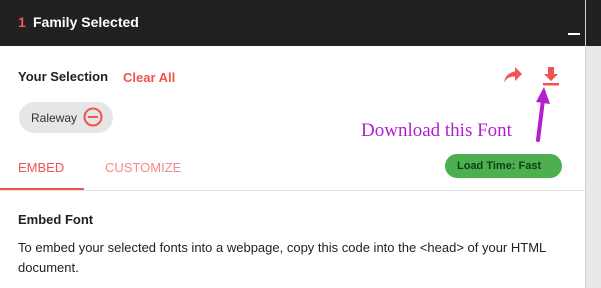  Describe the element at coordinates (593, 23) in the screenshot. I see `scrollbar-header-pad` at that location.